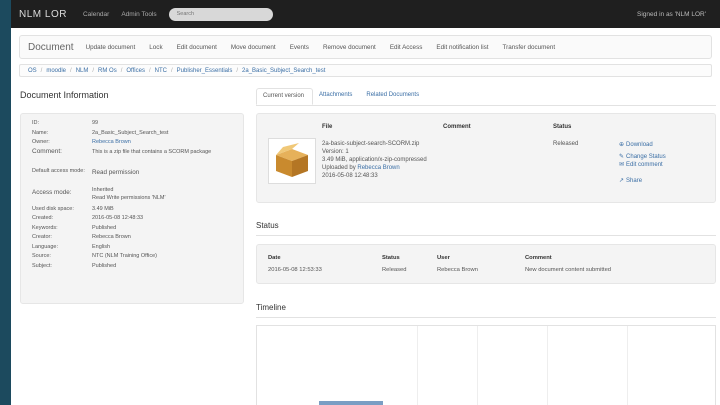 The width and height of the screenshot is (720, 405). I want to click on file-uploaded-by: Uploaded by Rebecca Brown, so click(361, 168).